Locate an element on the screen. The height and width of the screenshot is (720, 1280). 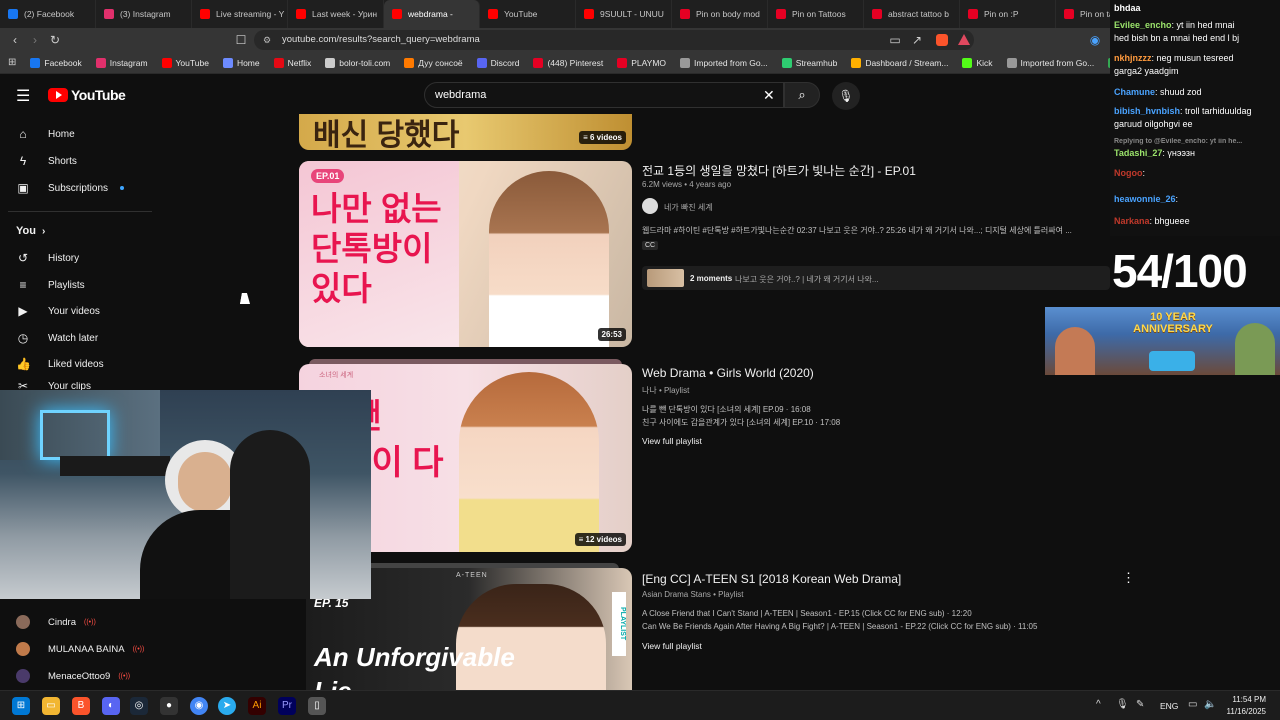
brave-shield-icon is located at coordinates (942, 40).